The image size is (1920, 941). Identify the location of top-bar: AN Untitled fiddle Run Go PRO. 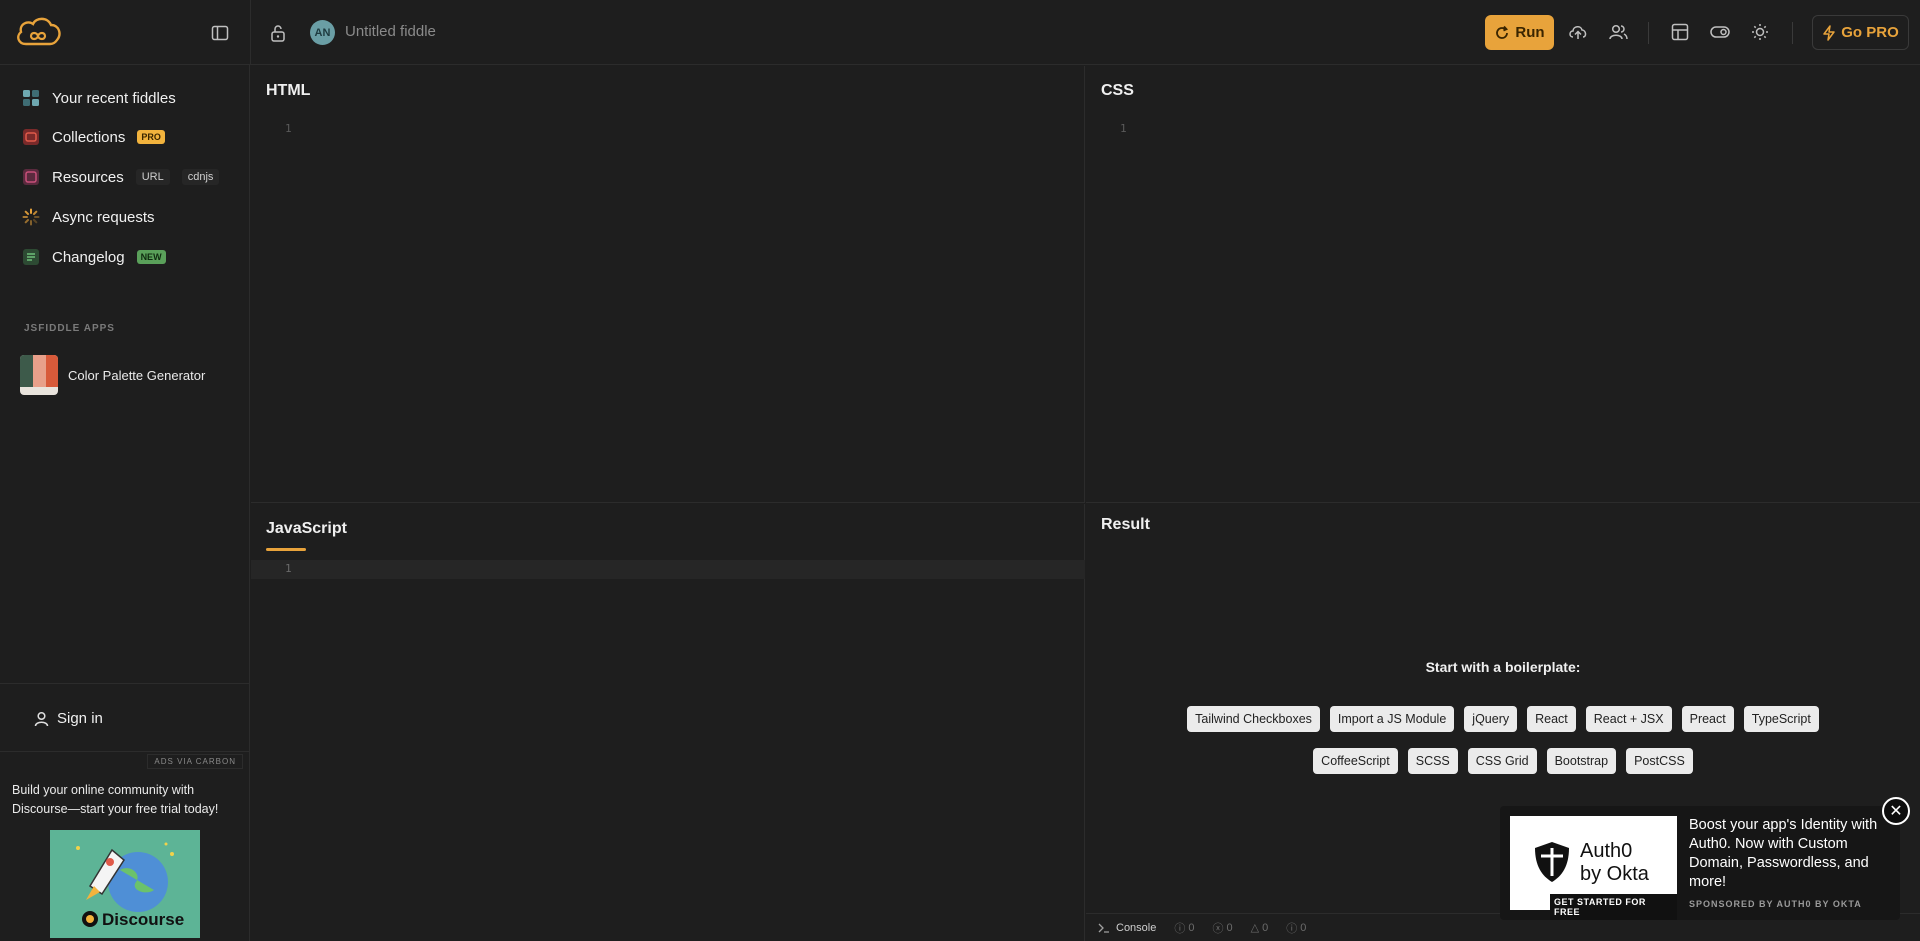
(960, 32).